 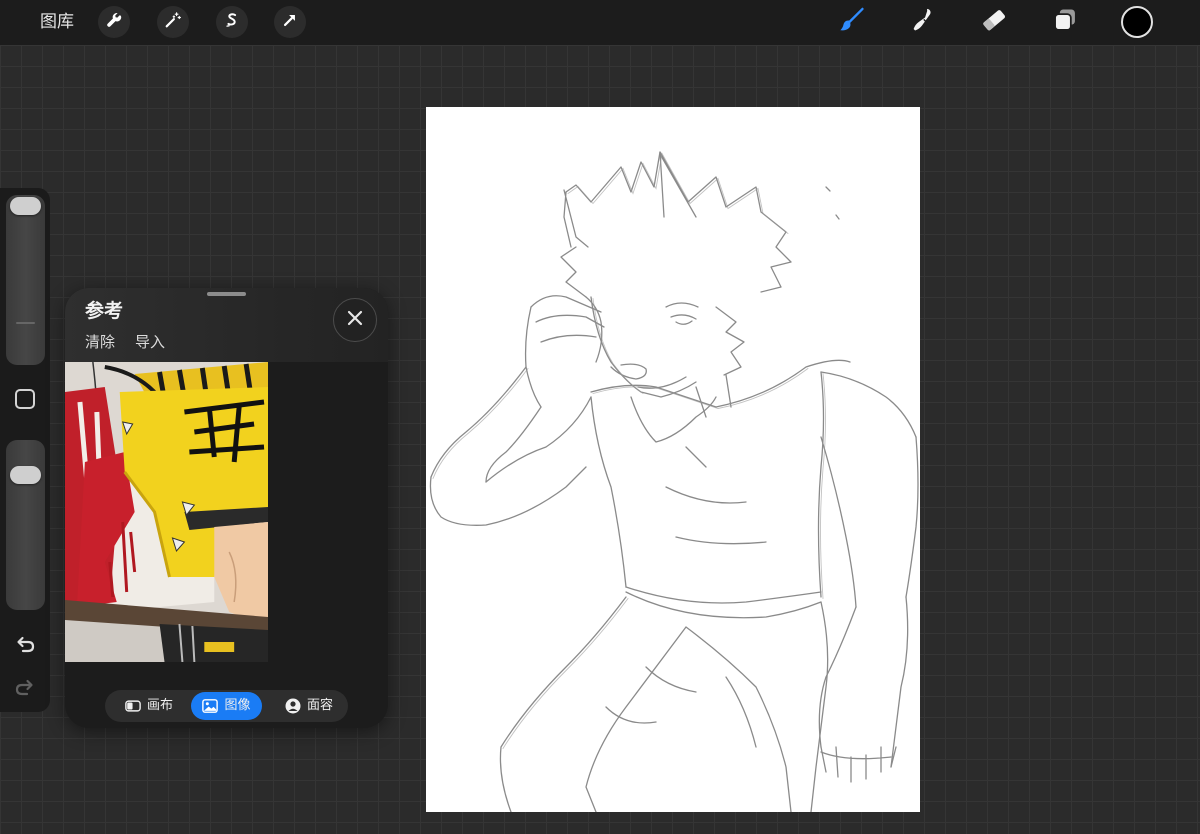 I want to click on selection-icon, so click(x=232, y=22).